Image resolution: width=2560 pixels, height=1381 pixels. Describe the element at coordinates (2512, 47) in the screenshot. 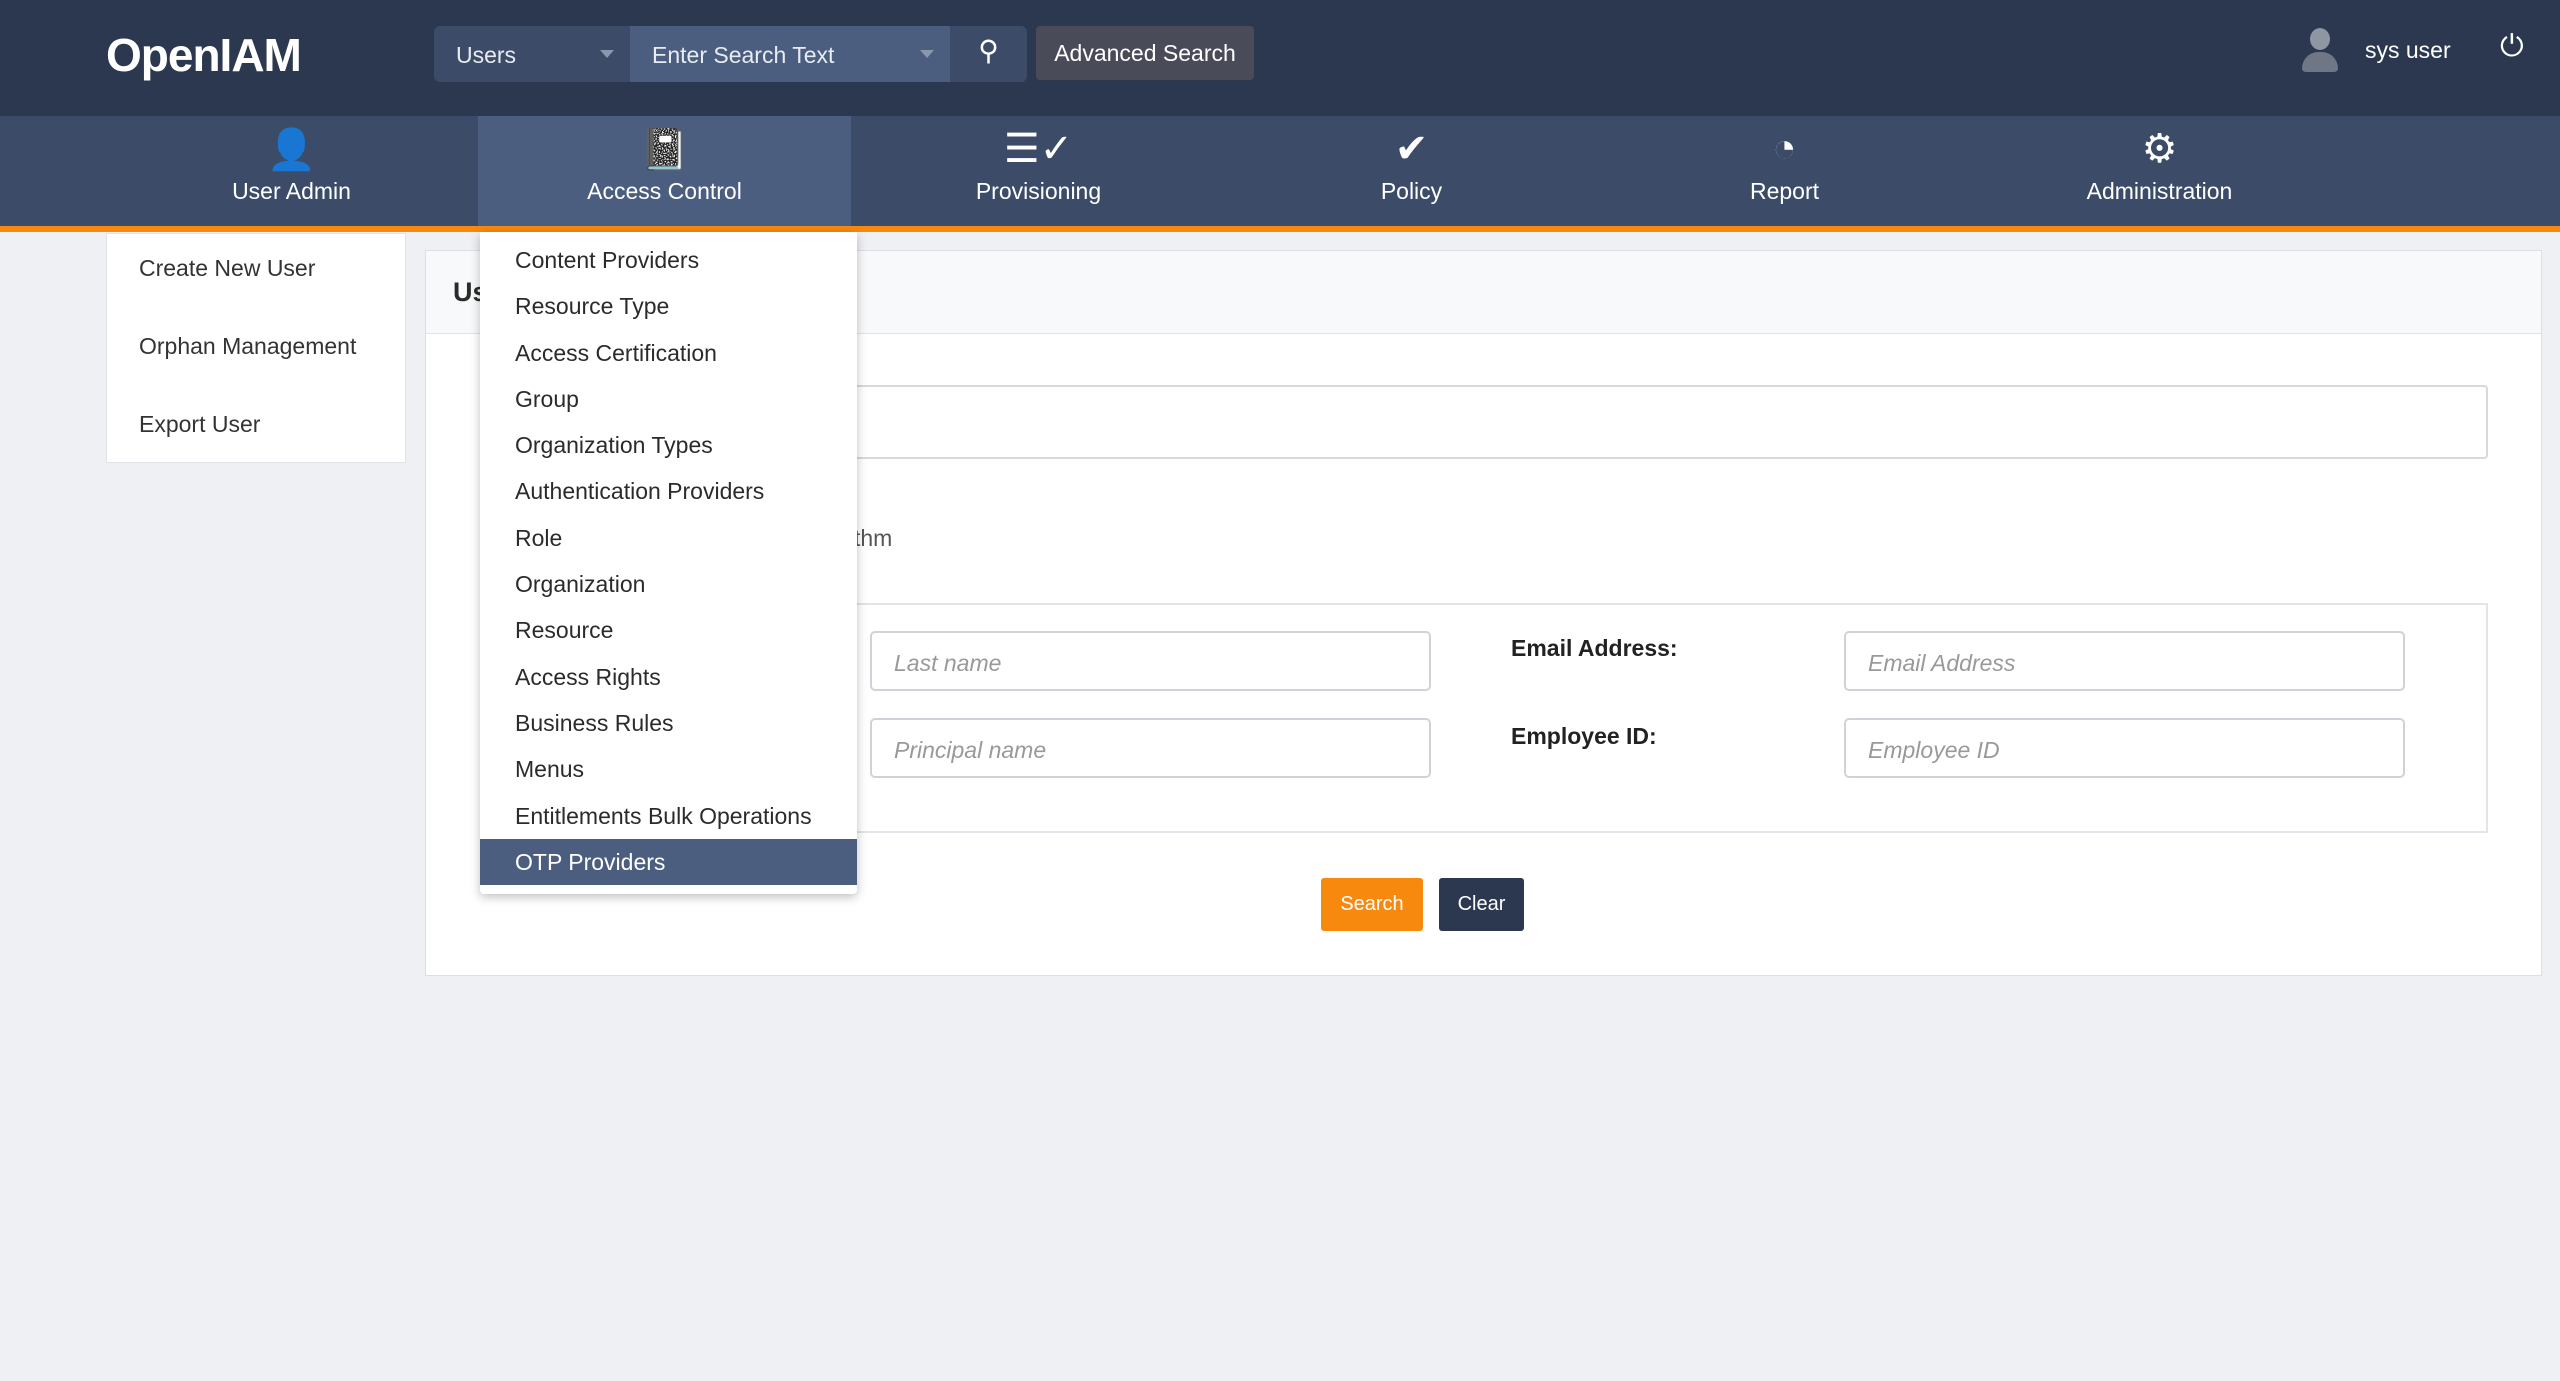

I see `power-icon: ⏻` at that location.